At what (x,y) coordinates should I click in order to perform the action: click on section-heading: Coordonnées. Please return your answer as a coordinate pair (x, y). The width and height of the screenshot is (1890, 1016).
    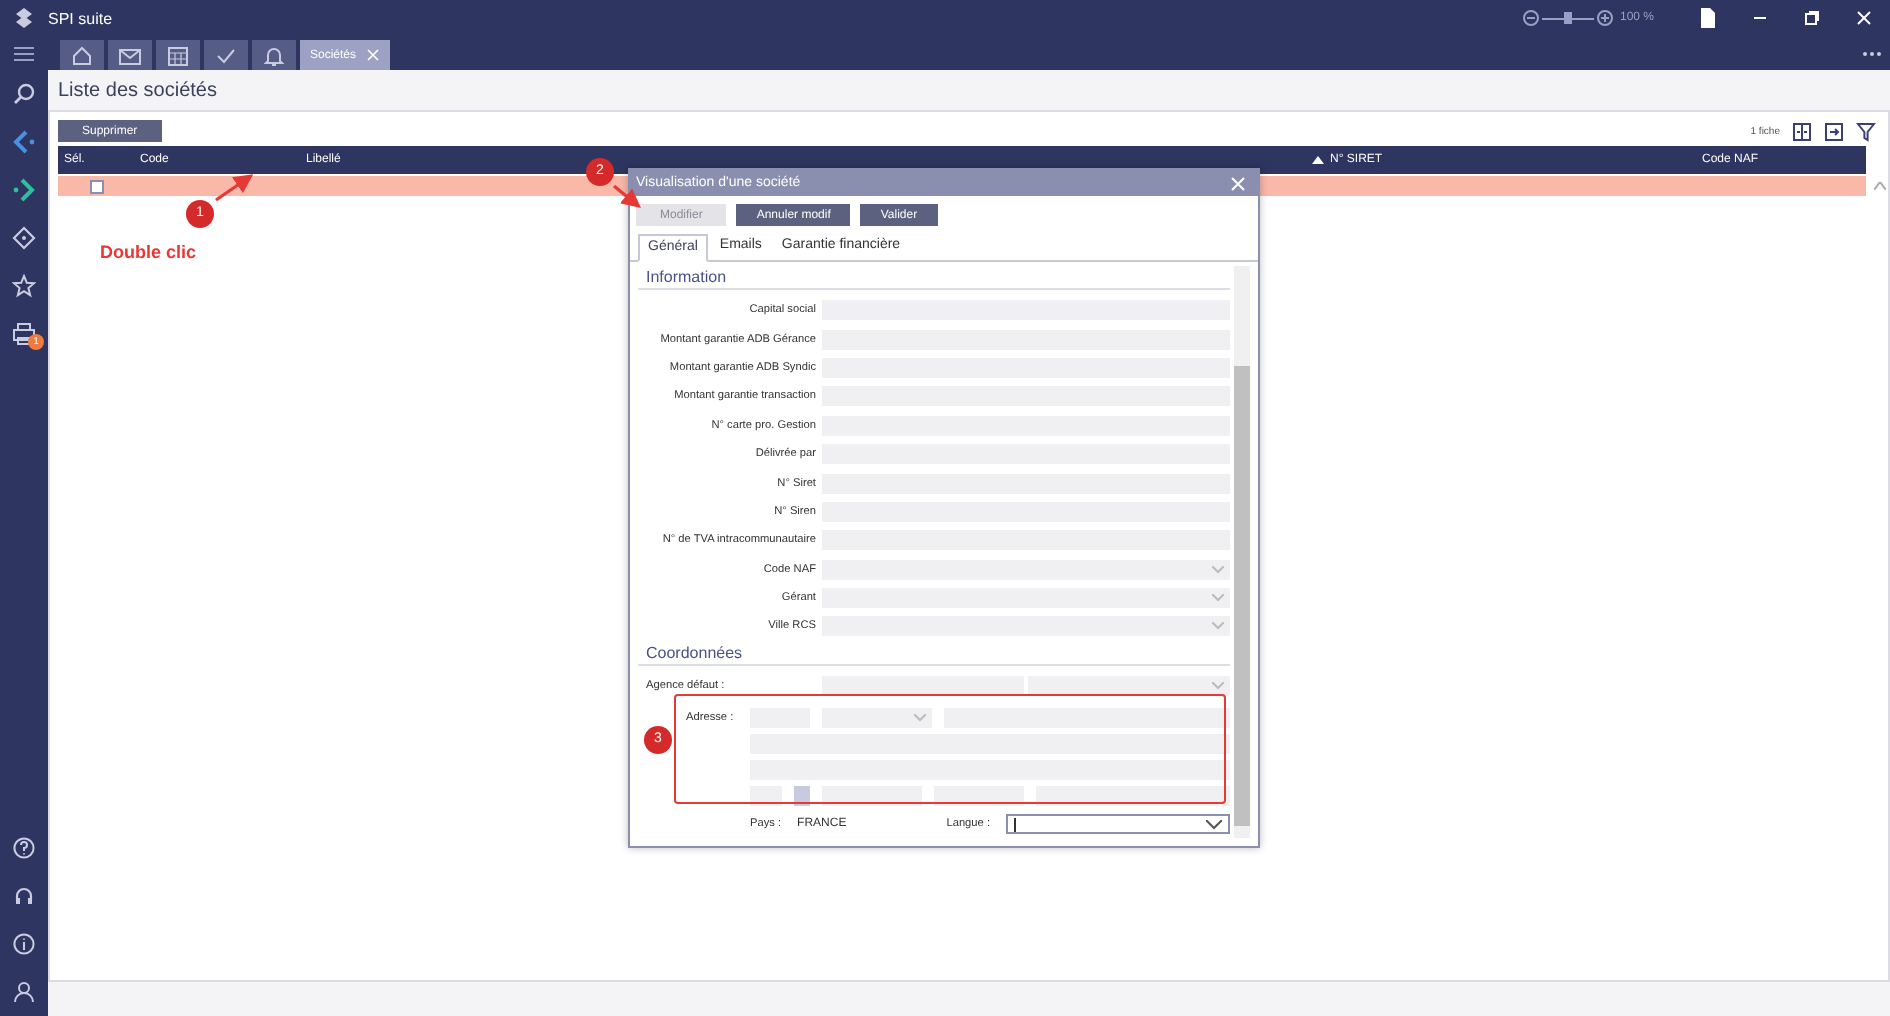
    Looking at the image, I should click on (934, 653).